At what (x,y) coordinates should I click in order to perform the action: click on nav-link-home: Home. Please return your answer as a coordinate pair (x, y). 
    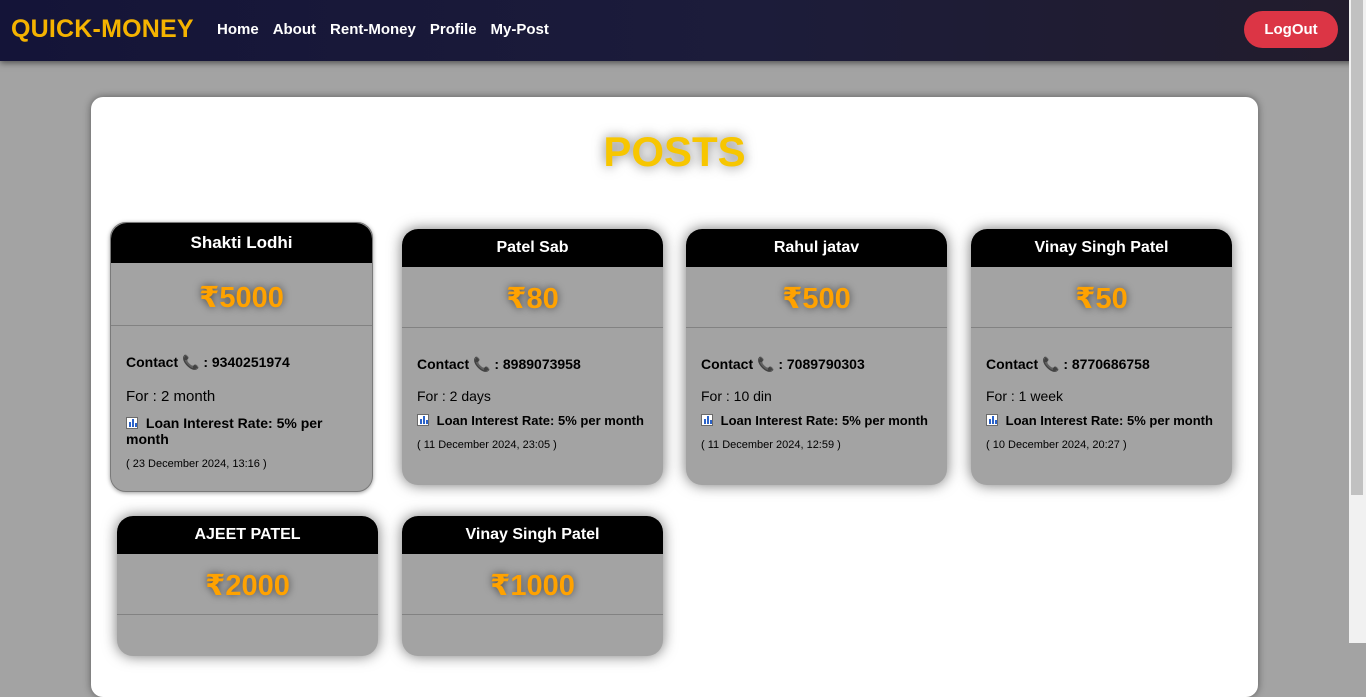
    Looking at the image, I should click on (238, 29).